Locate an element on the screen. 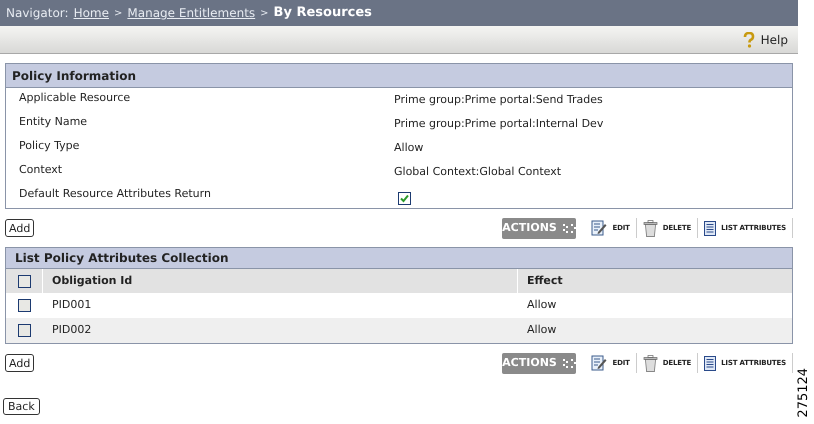 The width and height of the screenshot is (814, 424). breadcrumb-link: Manage Entitlements is located at coordinates (191, 13).